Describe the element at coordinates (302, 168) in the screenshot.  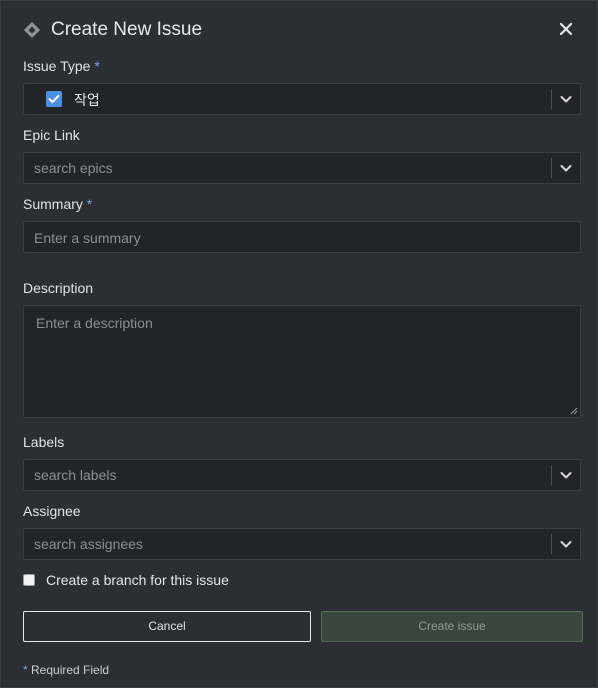
I see `epic-link-select: search epics` at that location.